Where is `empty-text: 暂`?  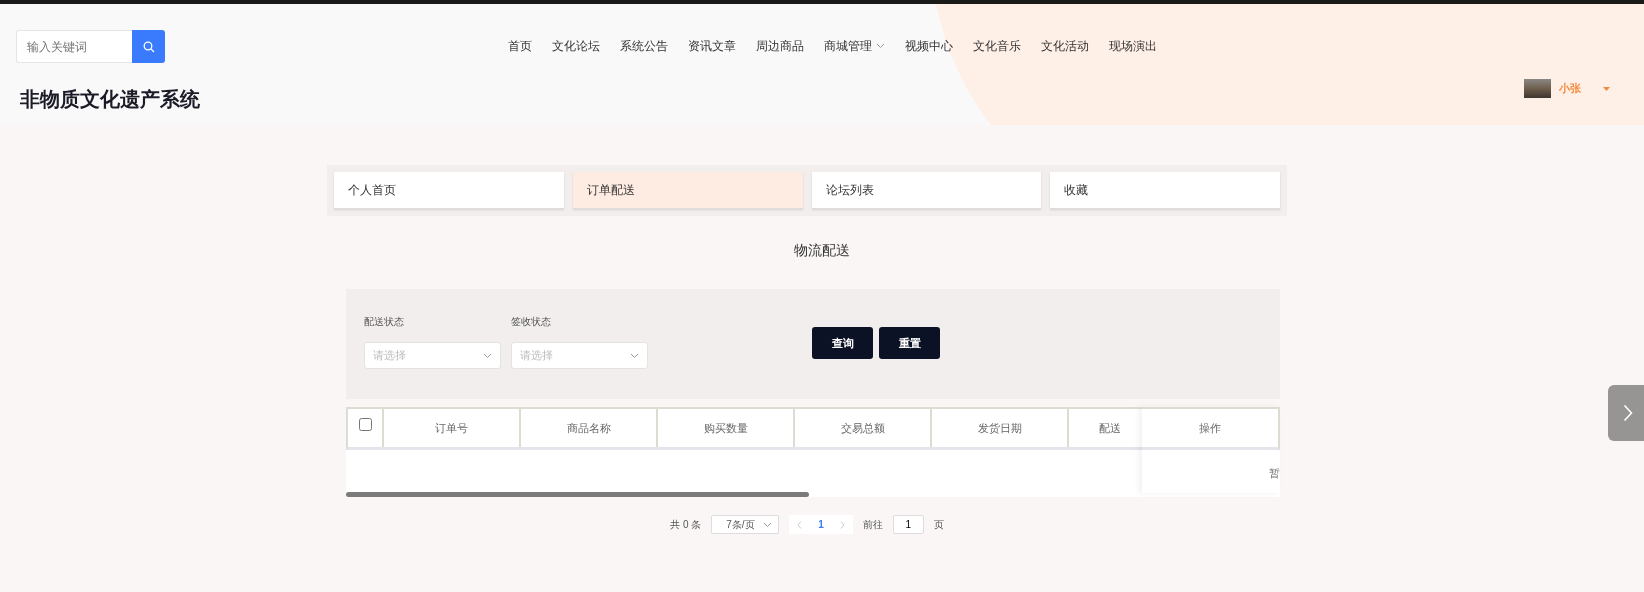
empty-text: 暂 is located at coordinates (1274, 473).